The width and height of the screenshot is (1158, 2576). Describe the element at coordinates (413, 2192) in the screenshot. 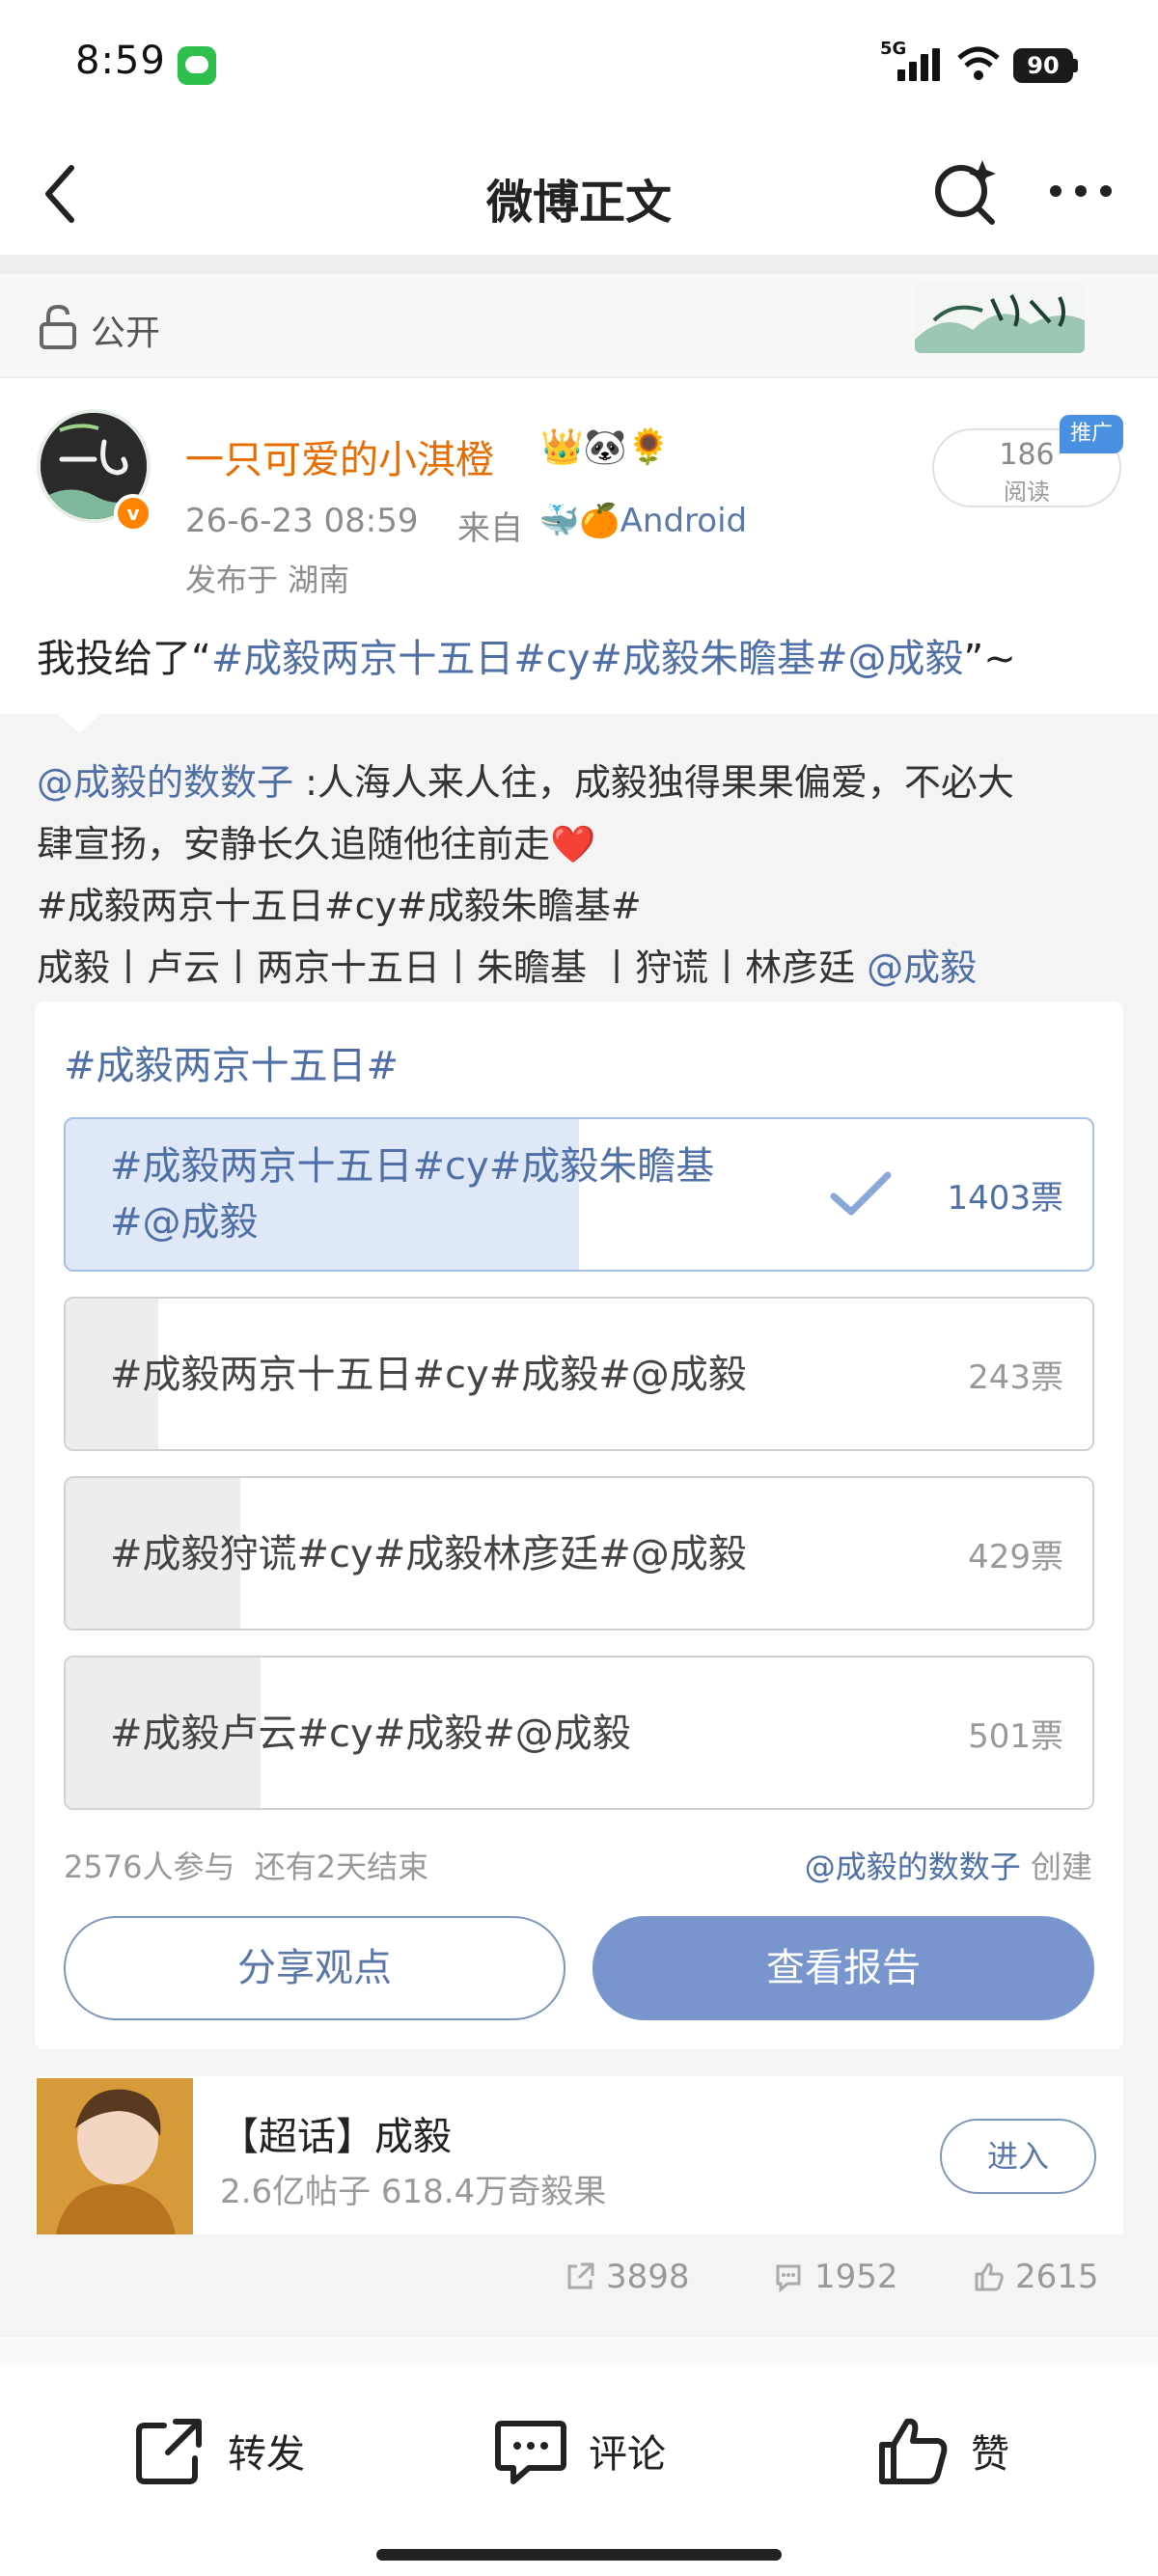

I see `supertopic-stats: 2.6亿帖子 618.4万奇毅果` at that location.